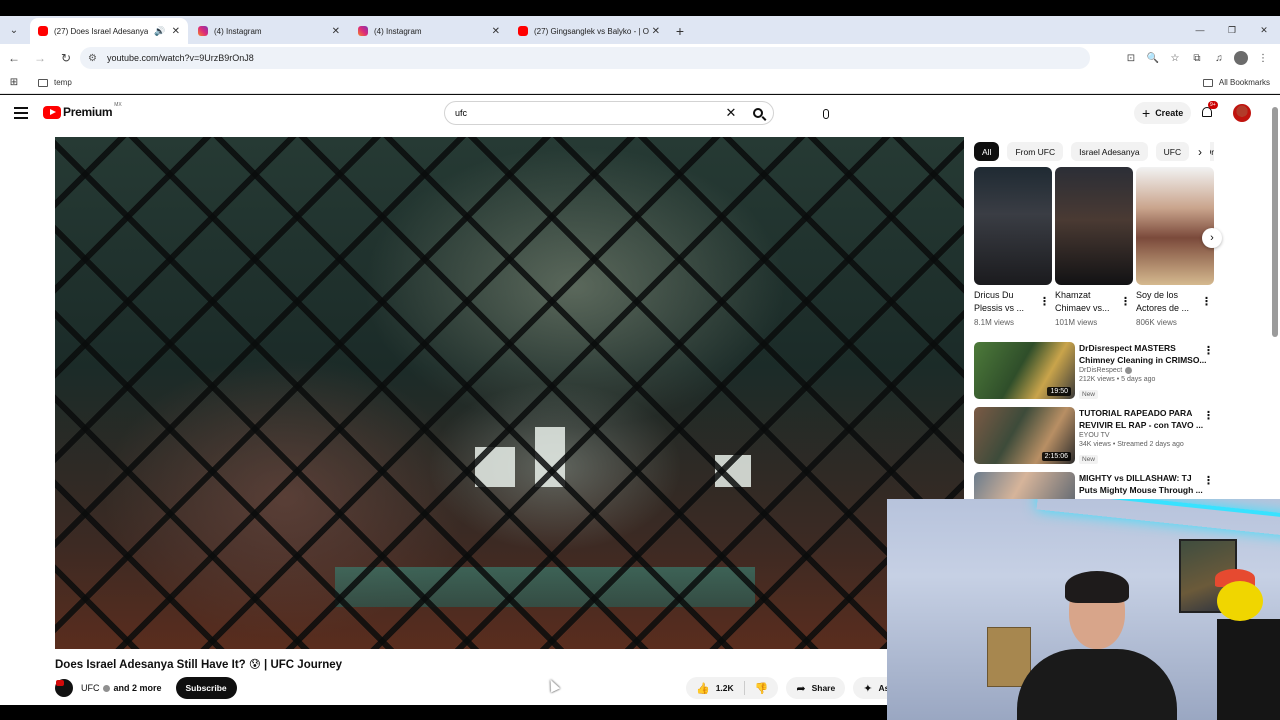 The image size is (1280, 720). I want to click on video-thumbnail: 19:50, so click(1024, 370).